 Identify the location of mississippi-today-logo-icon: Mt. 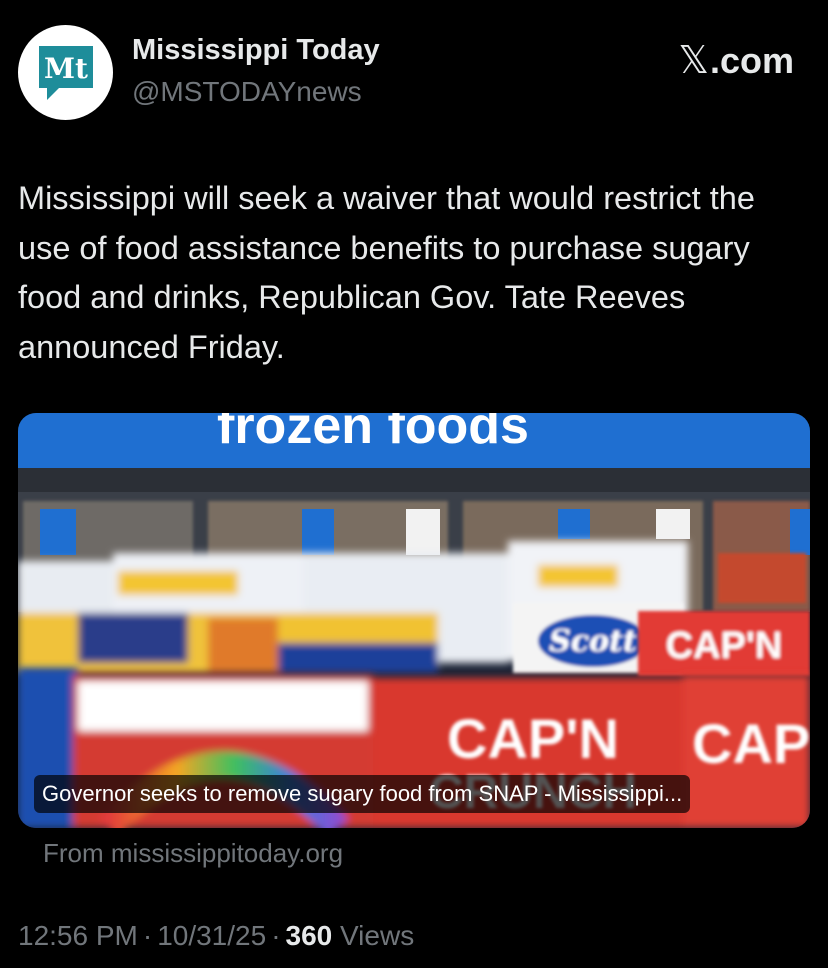
(65, 72).